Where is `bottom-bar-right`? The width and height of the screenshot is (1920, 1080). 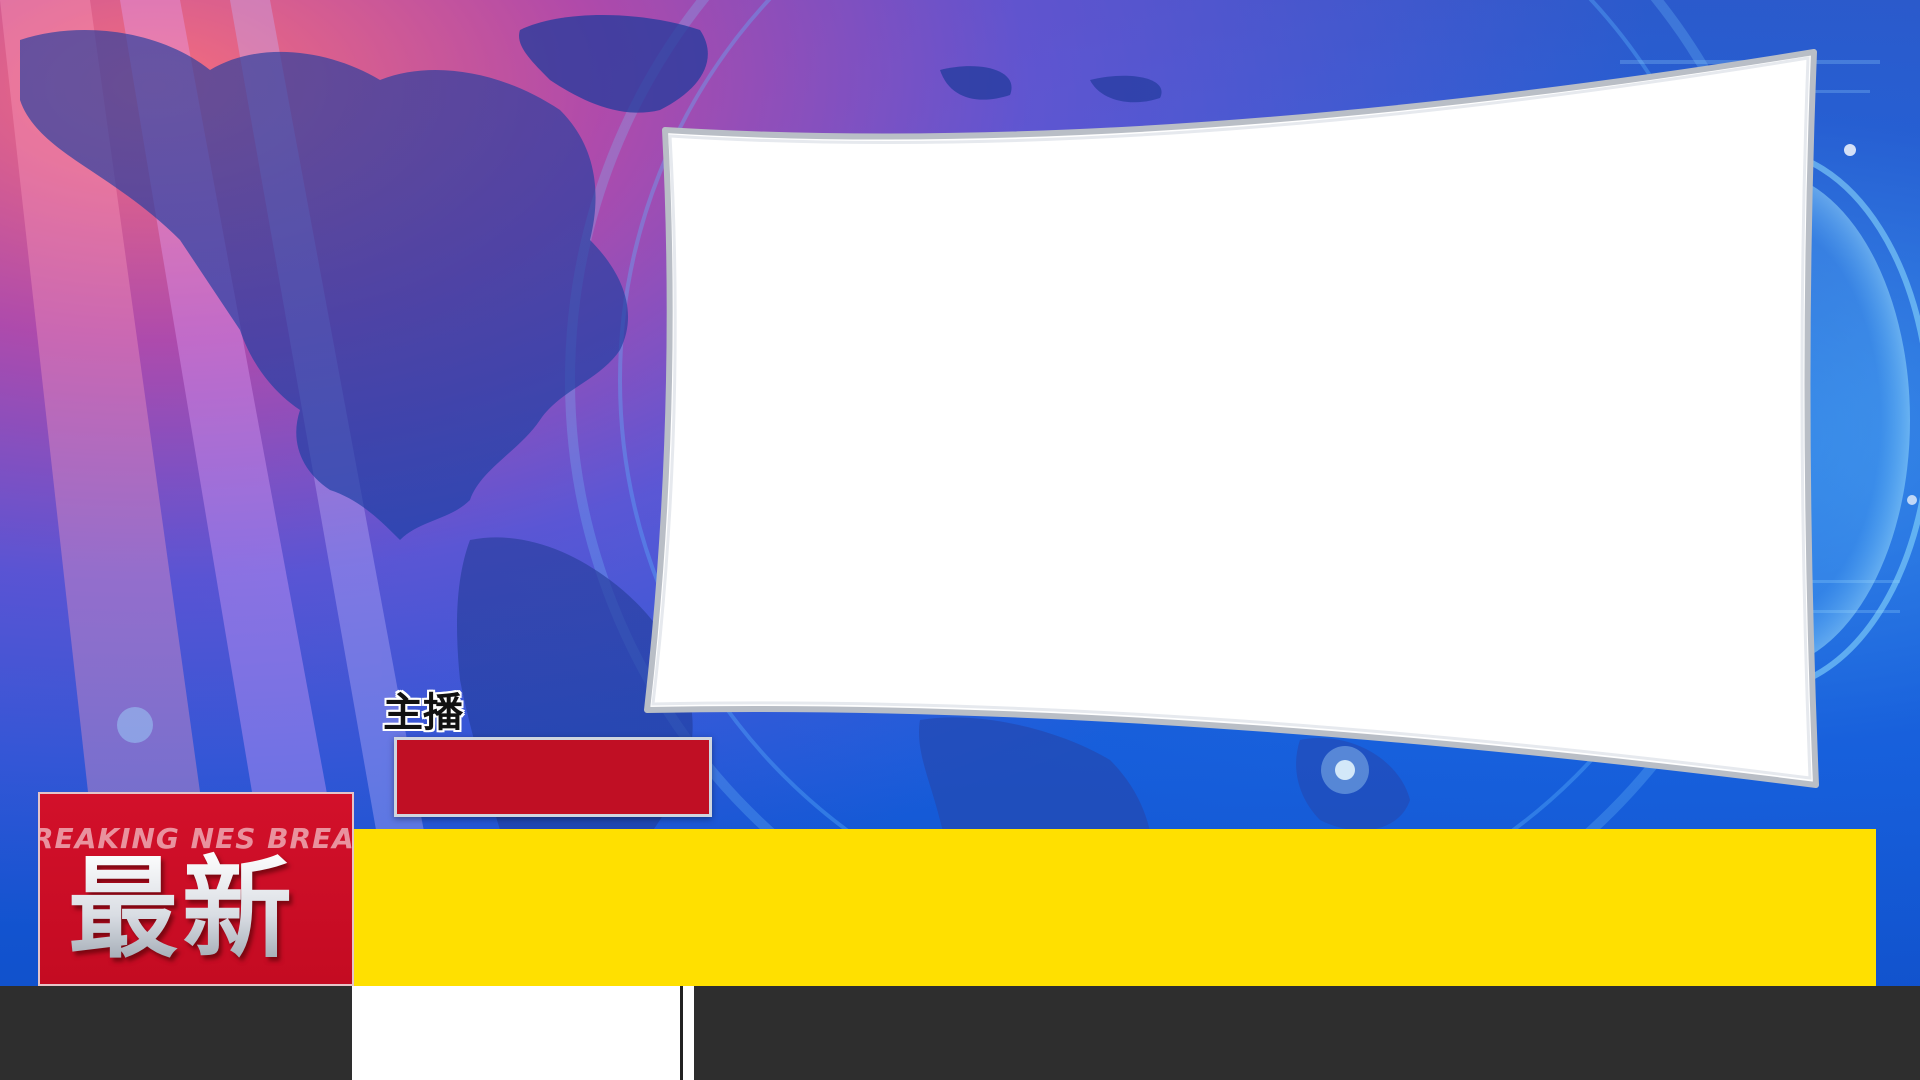
bottom-bar-right is located at coordinates (1307, 1033).